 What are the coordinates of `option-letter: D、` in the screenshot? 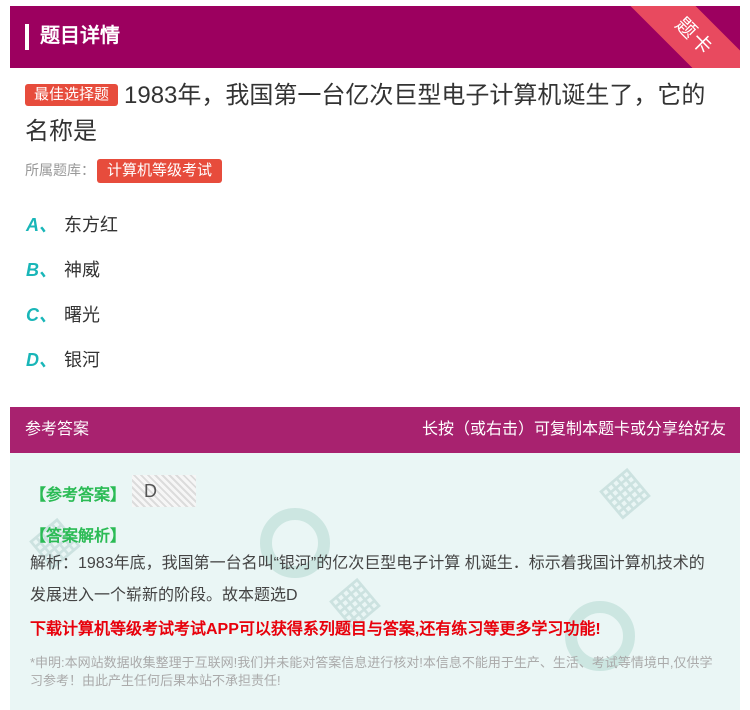 It's located at (41, 360).